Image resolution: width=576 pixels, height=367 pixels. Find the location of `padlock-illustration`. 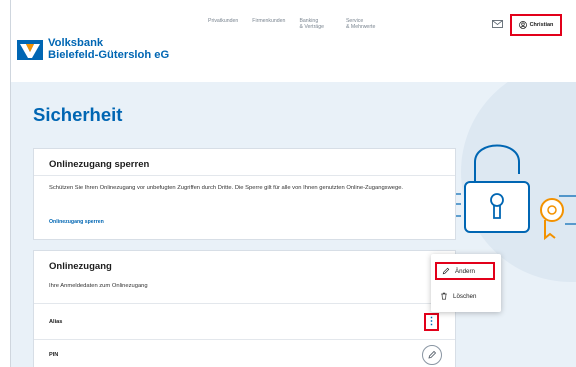

padlock-illustration is located at coordinates (511, 192).